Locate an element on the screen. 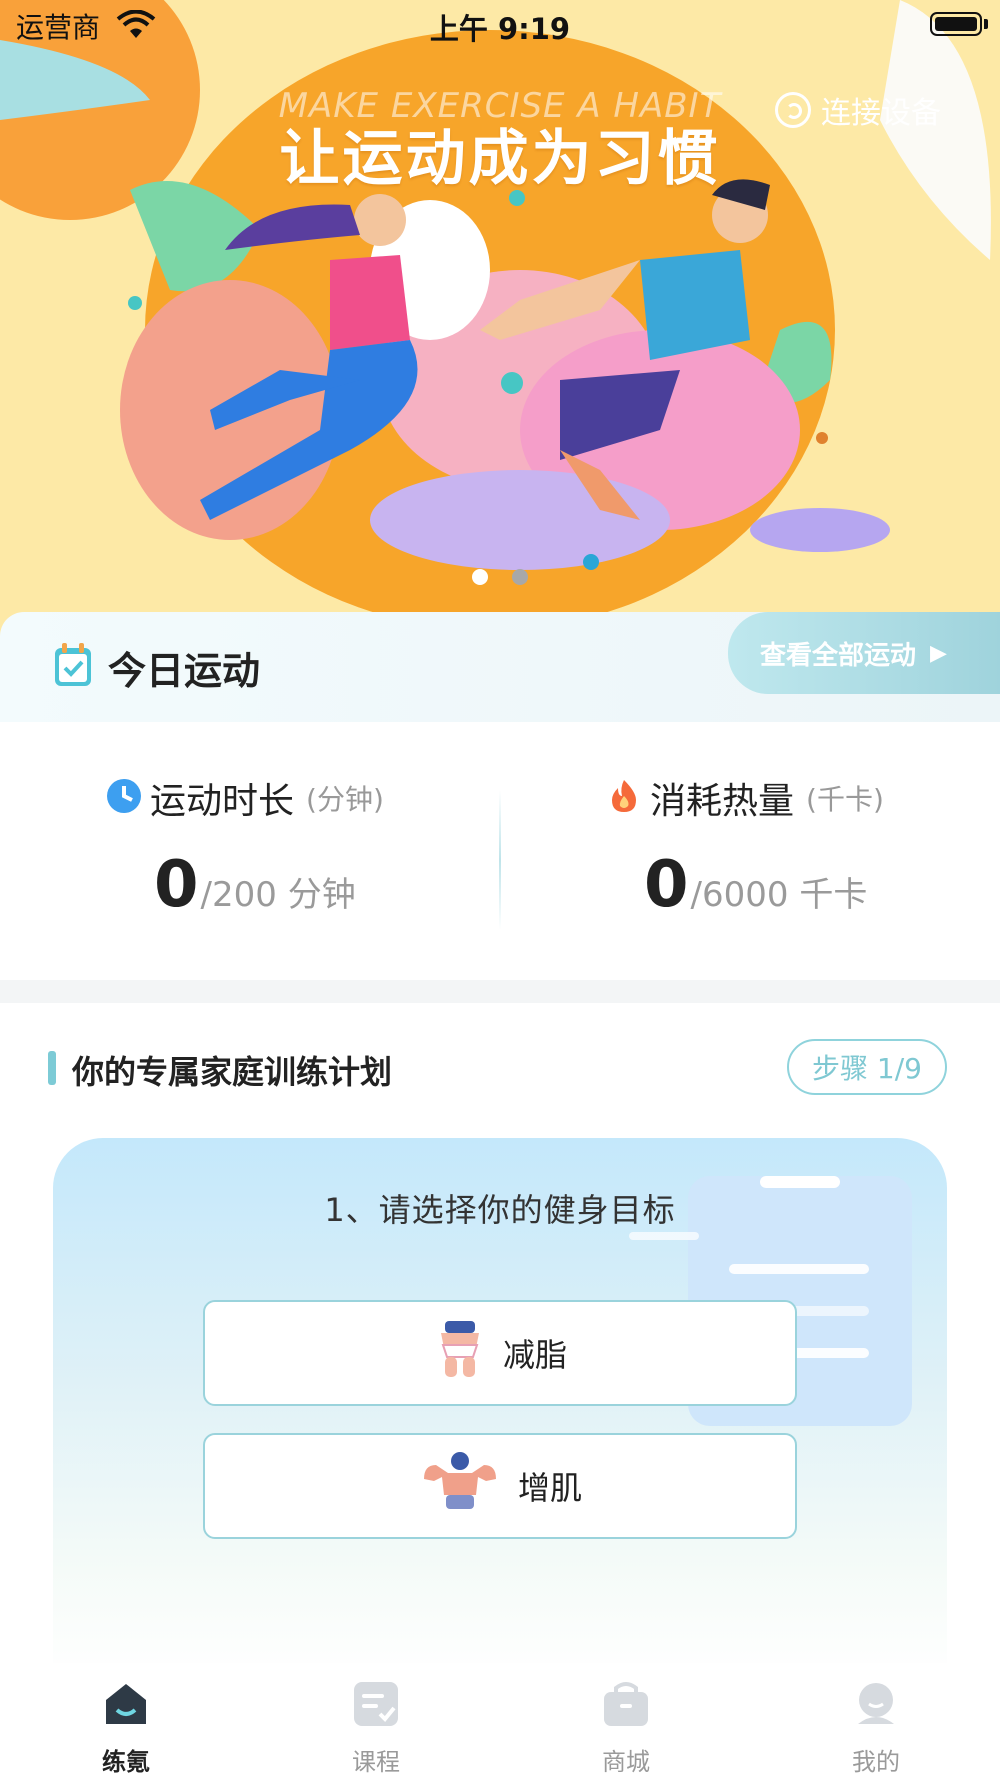 The height and width of the screenshot is (1778, 1000). link-icon is located at coordinates (793, 110).